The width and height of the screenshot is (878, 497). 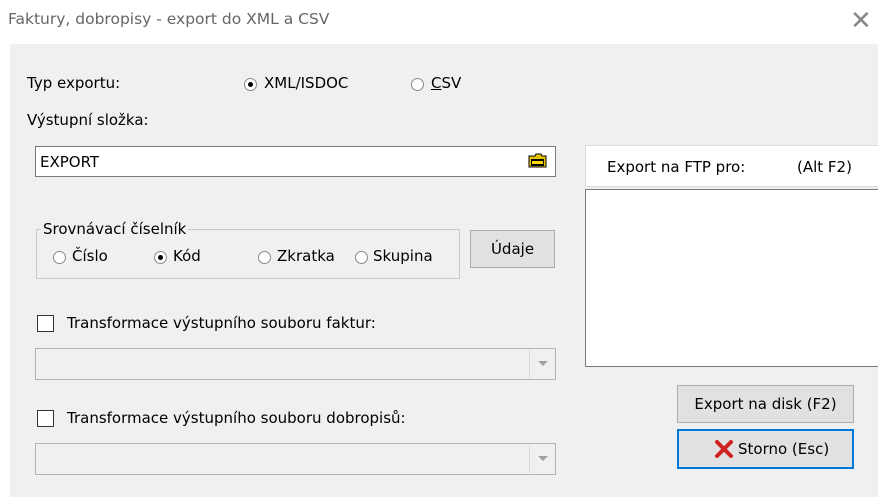 What do you see at coordinates (512, 249) in the screenshot?
I see `udaje-button: Údaje` at bounding box center [512, 249].